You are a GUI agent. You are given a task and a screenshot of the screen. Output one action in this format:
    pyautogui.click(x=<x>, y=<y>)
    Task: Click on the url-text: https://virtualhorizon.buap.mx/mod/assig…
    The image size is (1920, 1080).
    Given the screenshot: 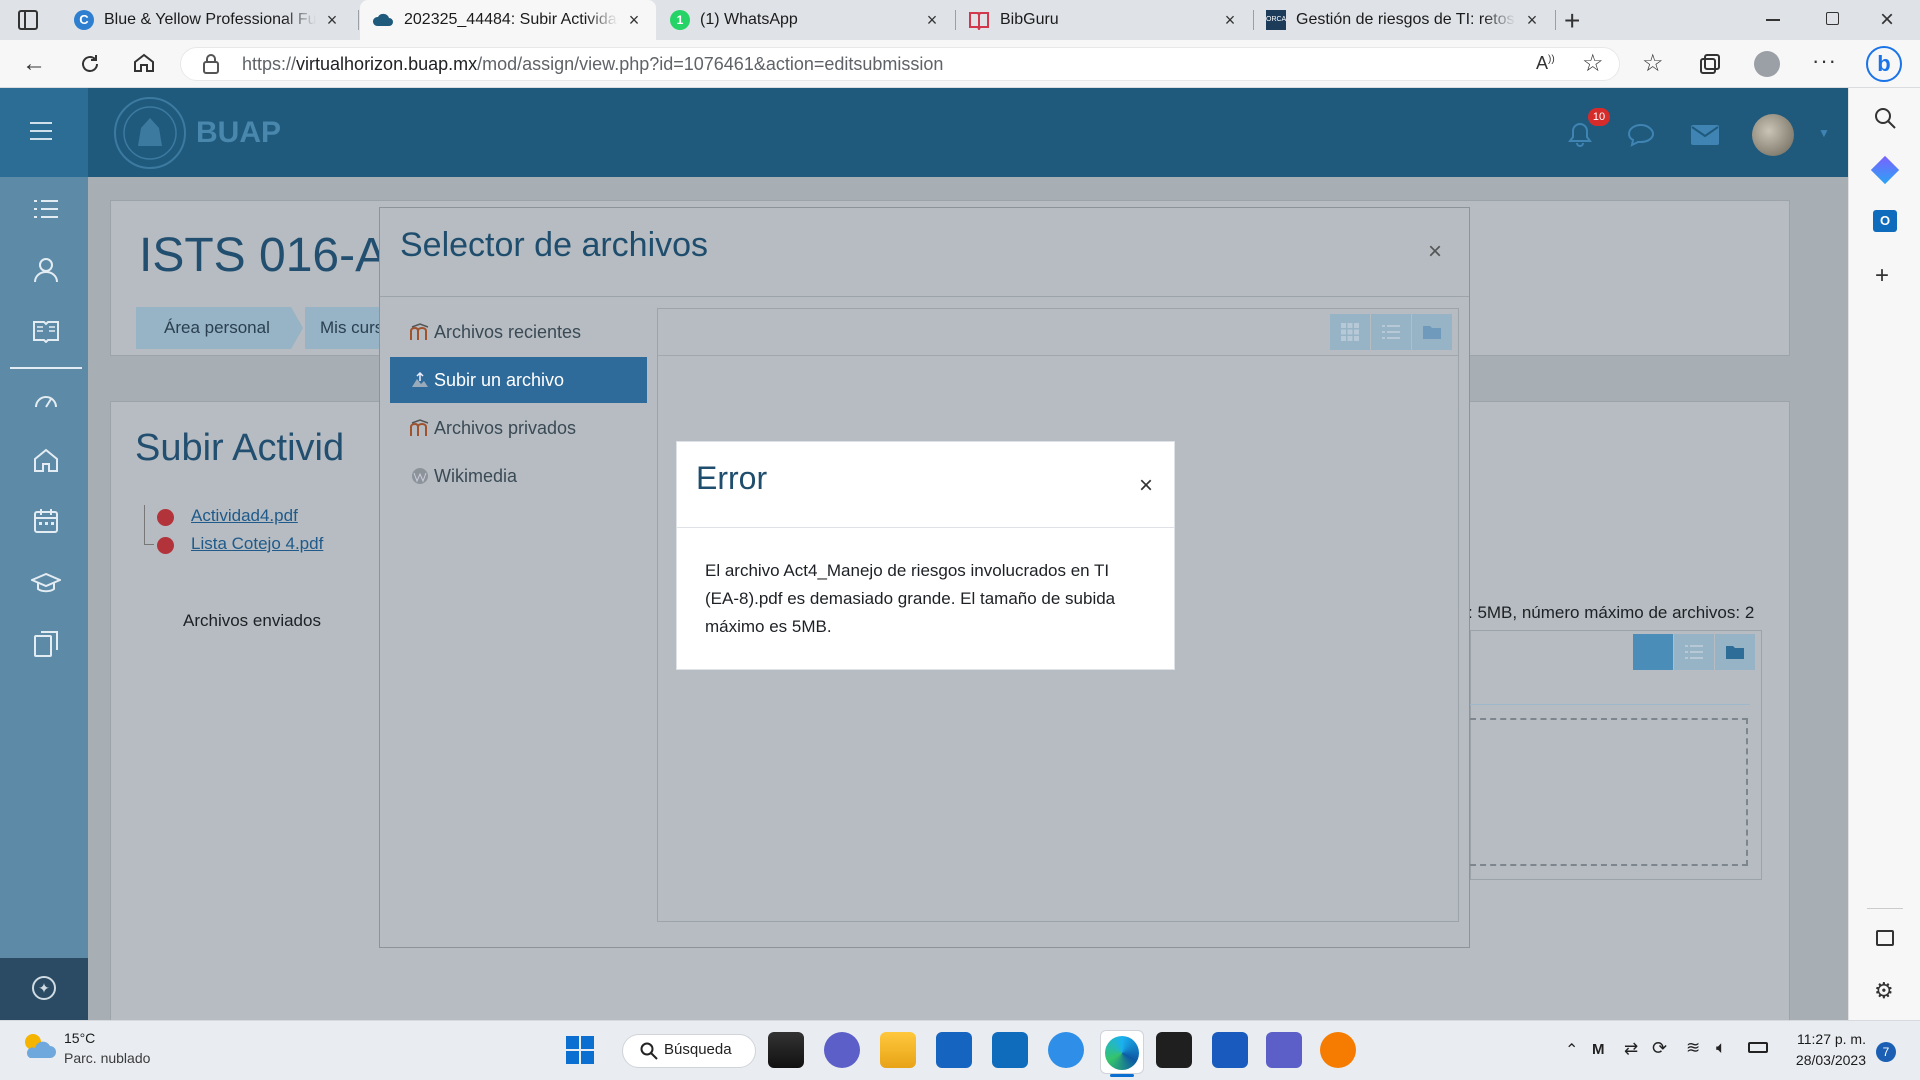 What is the action you would take?
    pyautogui.click(x=592, y=64)
    